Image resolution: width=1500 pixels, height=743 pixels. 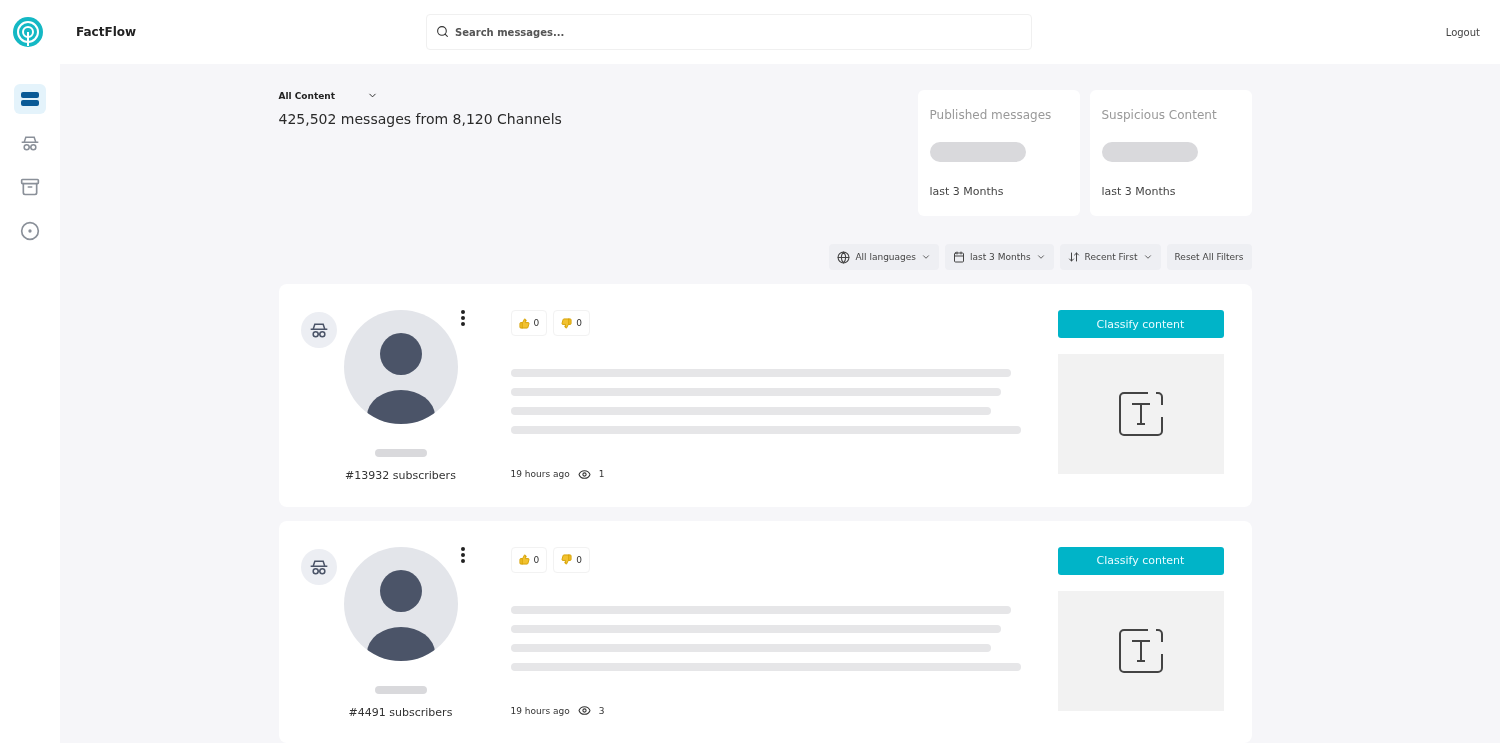 I want to click on globe-icon, so click(x=844, y=257).